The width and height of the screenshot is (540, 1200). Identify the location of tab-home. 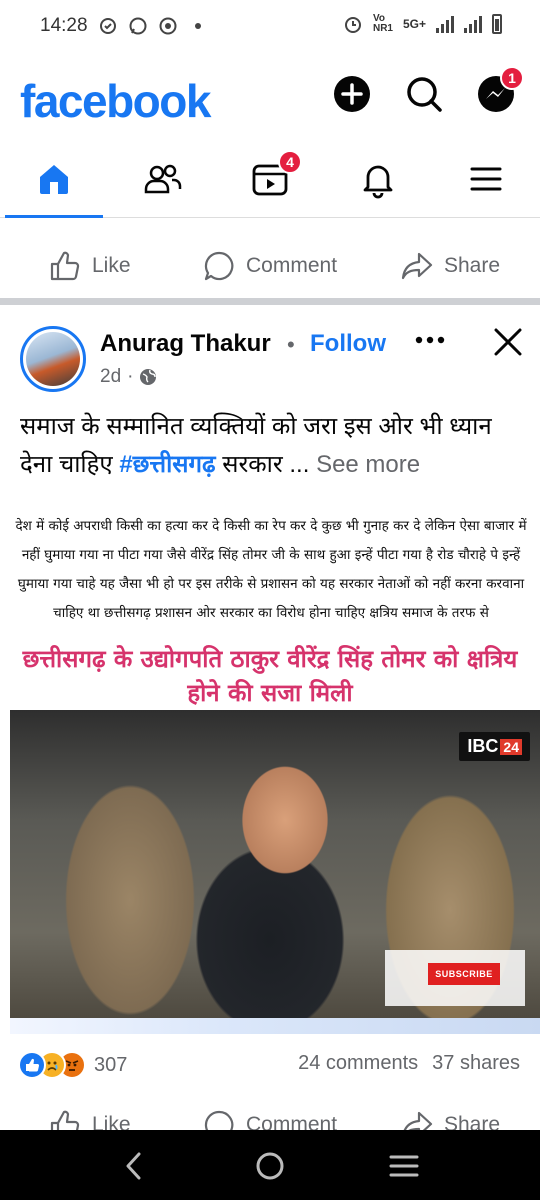
(54, 179).